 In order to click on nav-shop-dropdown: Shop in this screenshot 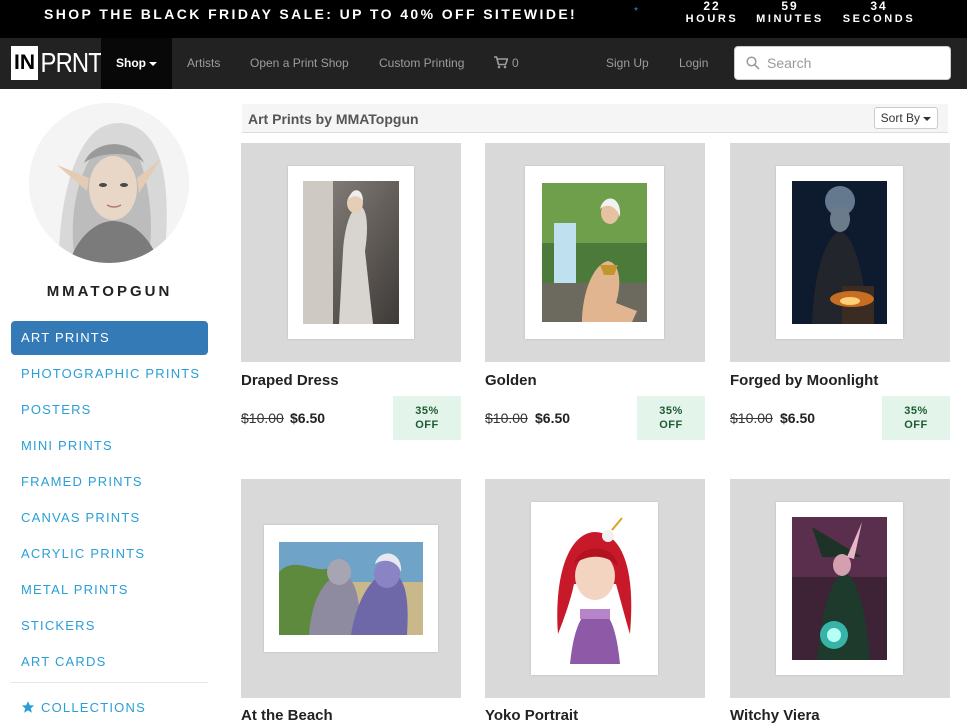, I will do `click(136, 63)`.